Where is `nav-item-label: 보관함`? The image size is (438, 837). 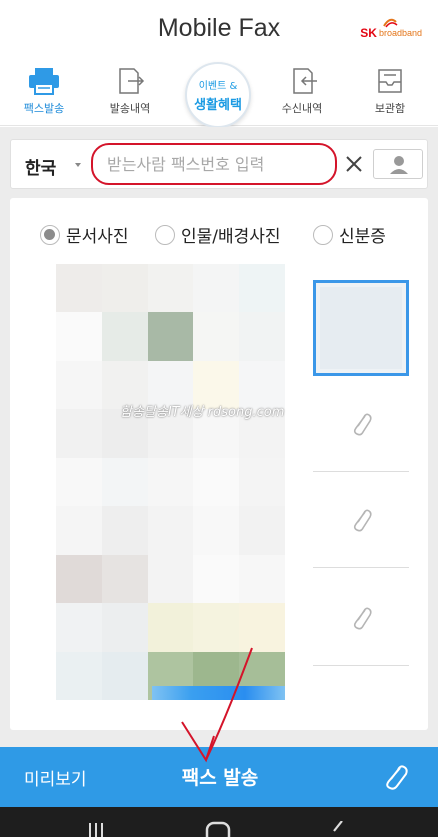 nav-item-label: 보관함 is located at coordinates (390, 108).